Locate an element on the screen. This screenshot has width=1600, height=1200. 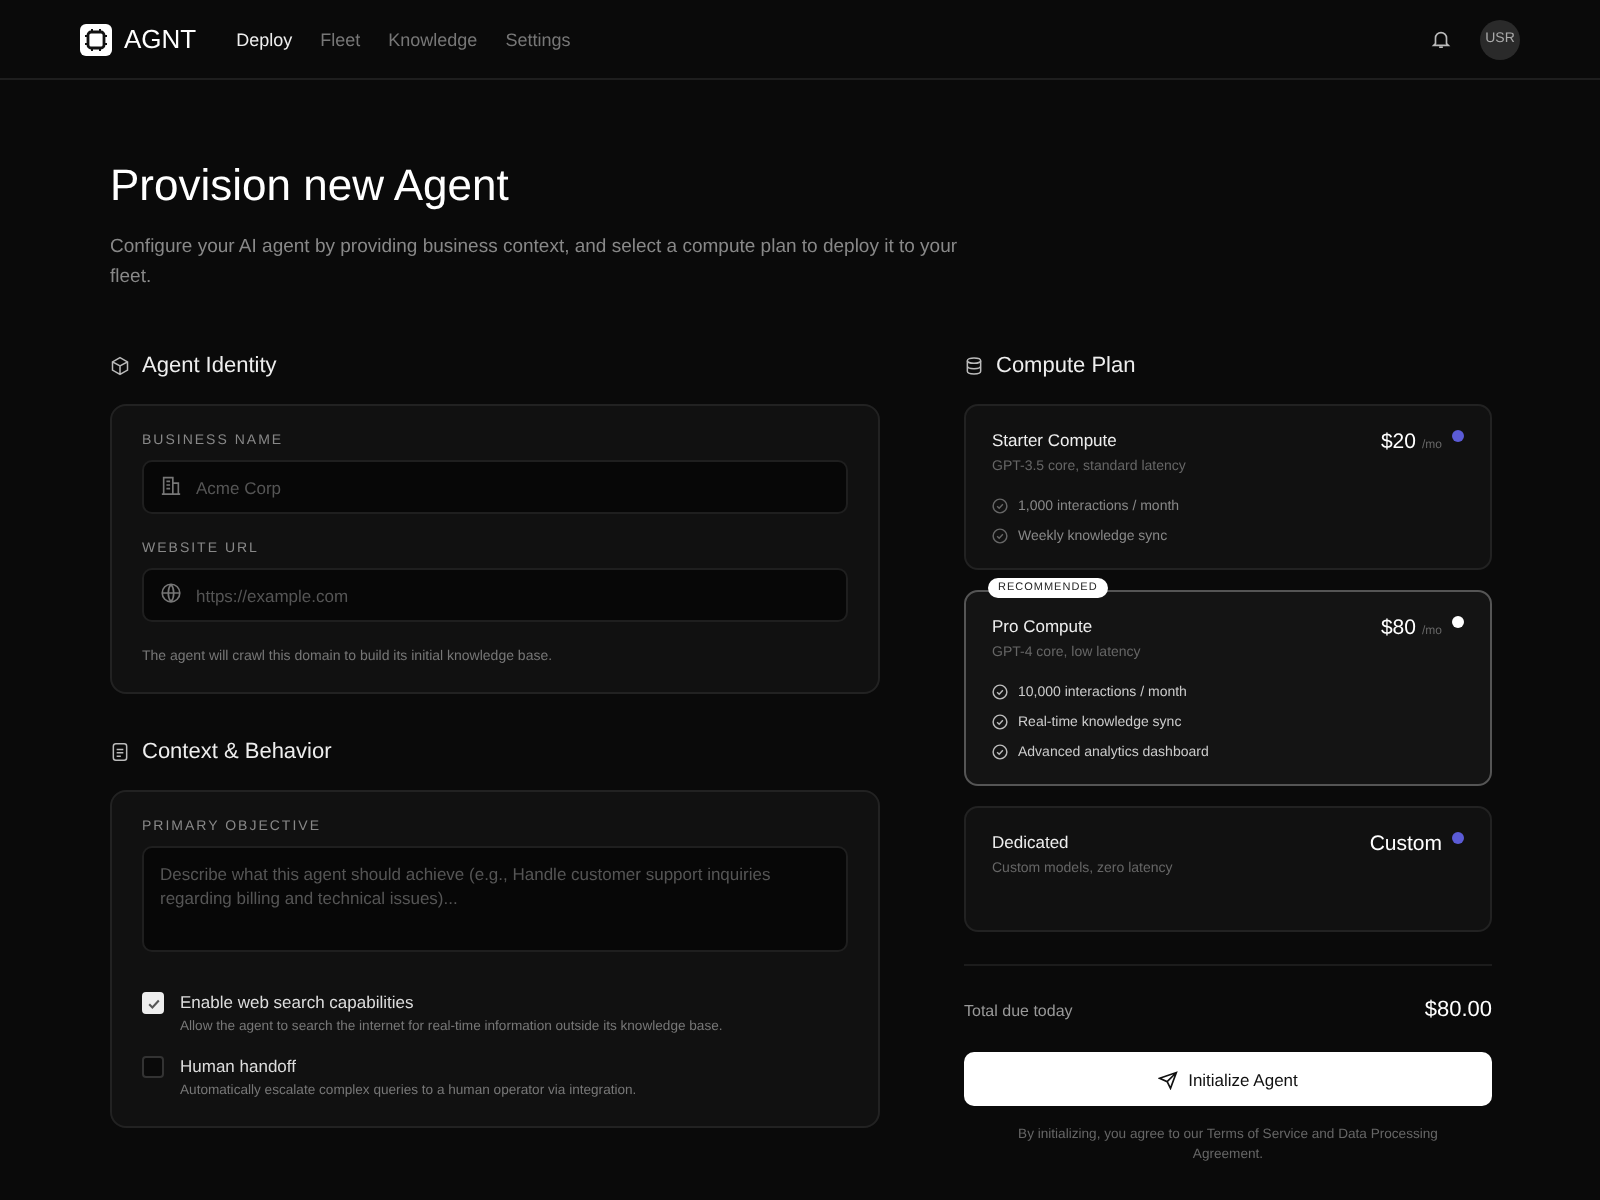
option-label: Enable web search capabilities is located at coordinates (298, 1002).